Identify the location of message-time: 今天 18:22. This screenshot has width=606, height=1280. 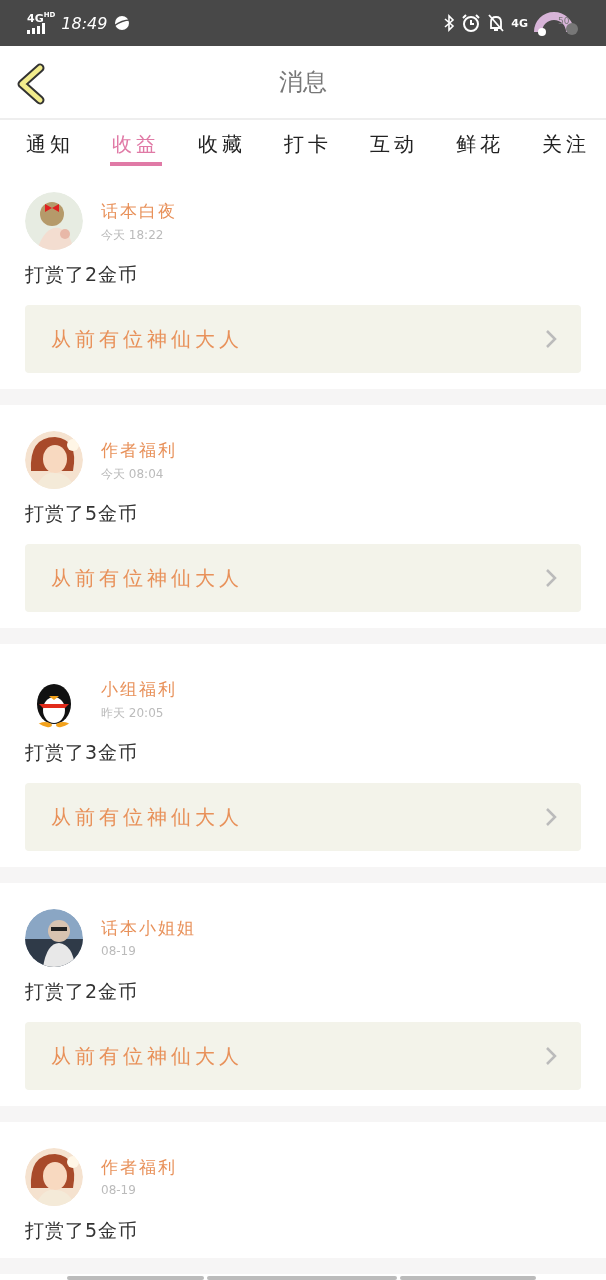
(133, 235).